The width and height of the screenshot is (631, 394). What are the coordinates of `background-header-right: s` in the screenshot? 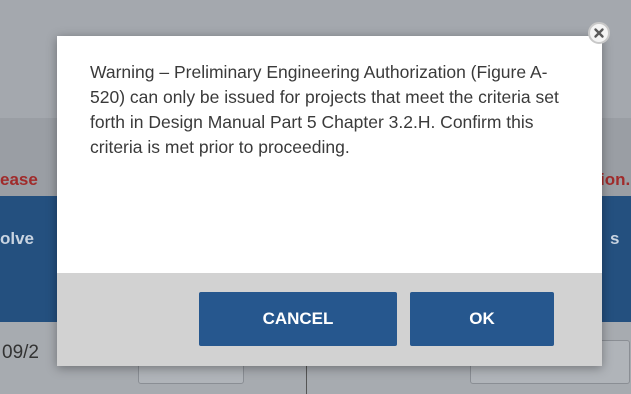 It's located at (615, 238).